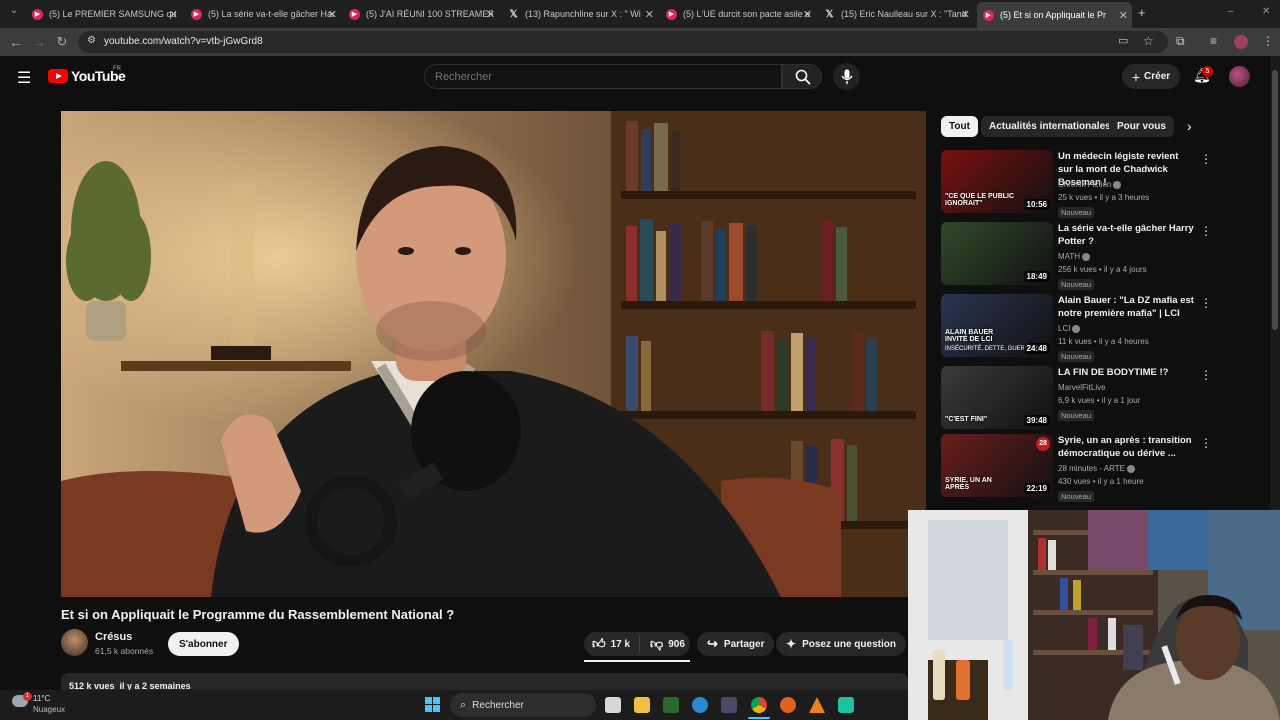  What do you see at coordinates (1076, 400) in the screenshot?
I see `view-count: 6,9 k vues` at bounding box center [1076, 400].